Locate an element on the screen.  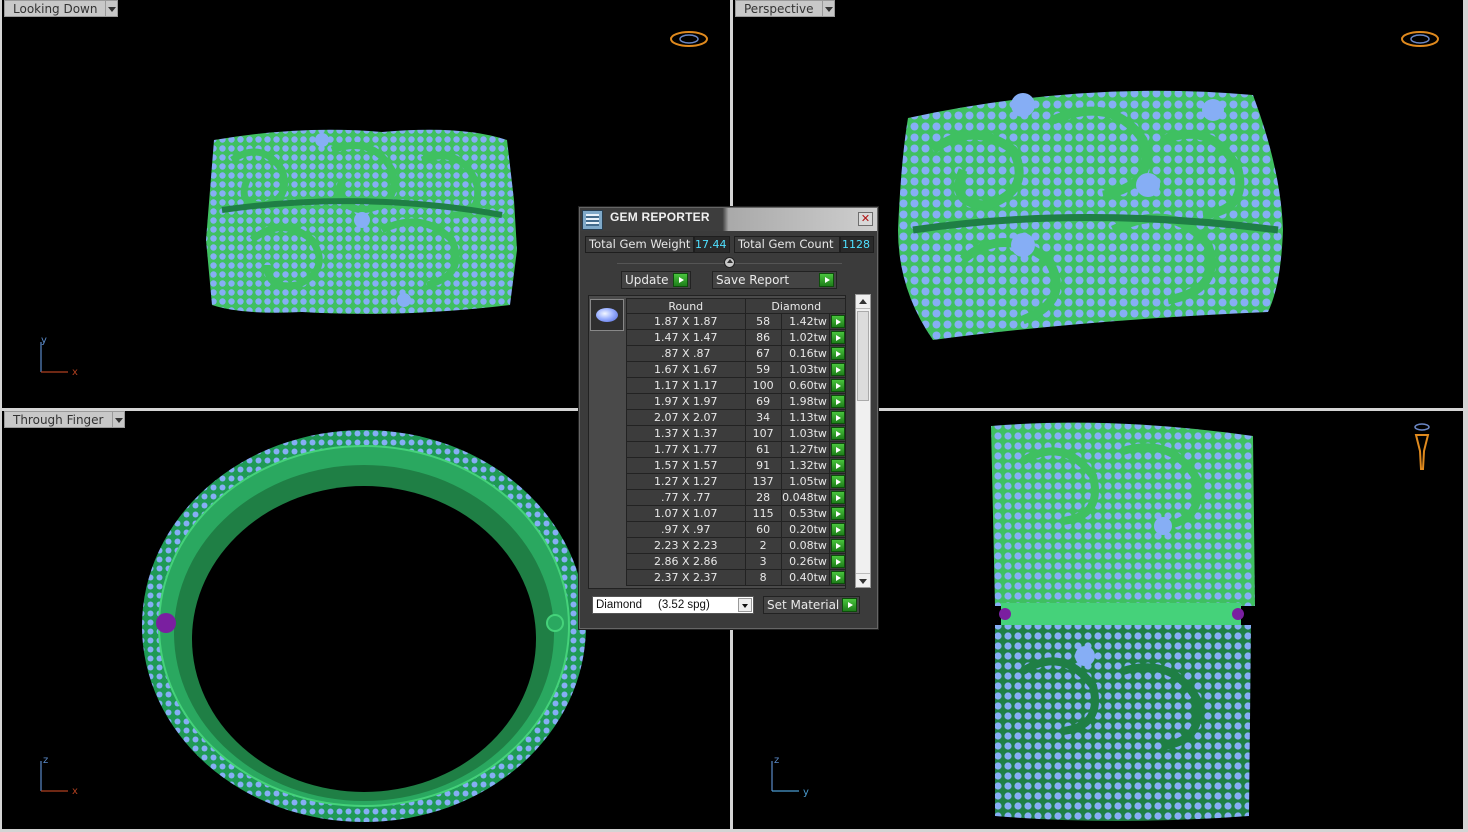
gem-weight: 1.05tw is located at coordinates (805, 481).